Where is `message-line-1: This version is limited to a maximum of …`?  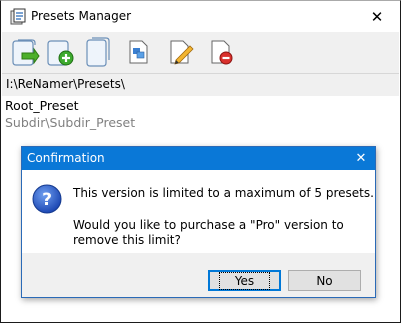 message-line-1: This version is limited to a maximum of … is located at coordinates (223, 193).